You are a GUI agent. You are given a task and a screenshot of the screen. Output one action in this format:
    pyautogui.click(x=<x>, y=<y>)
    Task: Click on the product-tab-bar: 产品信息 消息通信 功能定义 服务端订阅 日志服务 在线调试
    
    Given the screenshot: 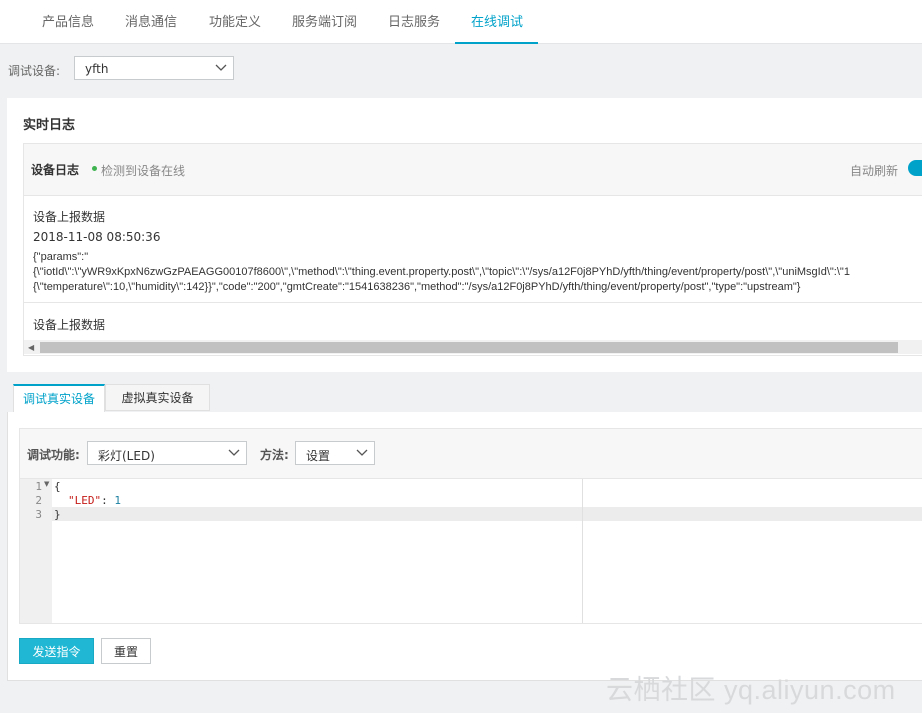 What is the action you would take?
    pyautogui.click(x=461, y=22)
    